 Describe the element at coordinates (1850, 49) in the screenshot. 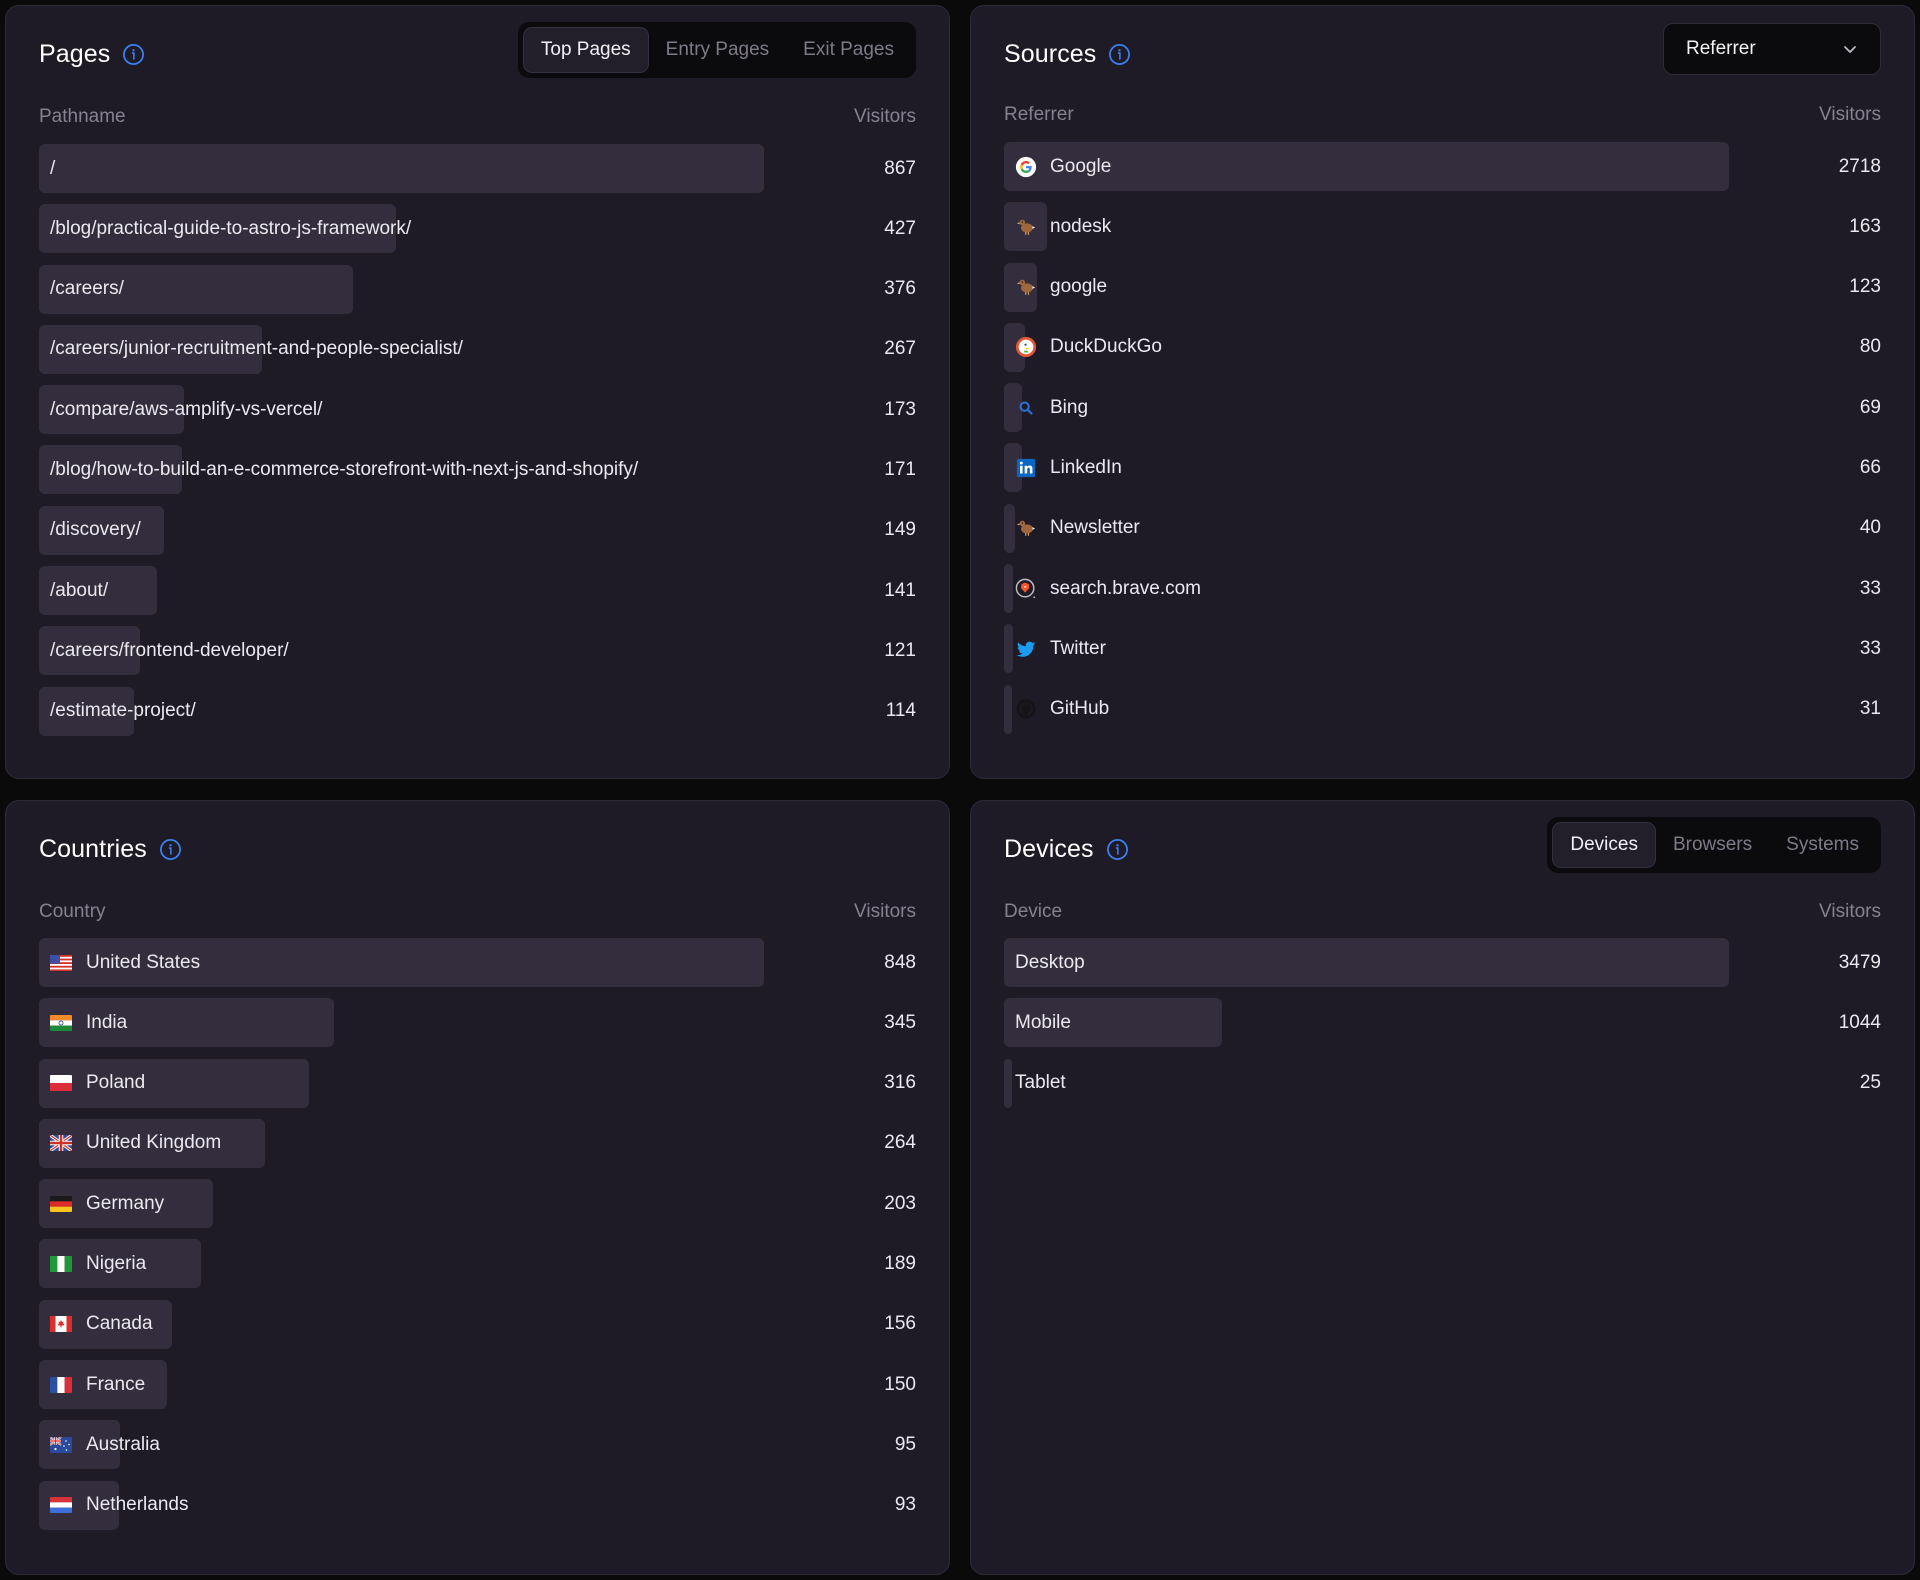

I see `chevron-down-icon` at that location.